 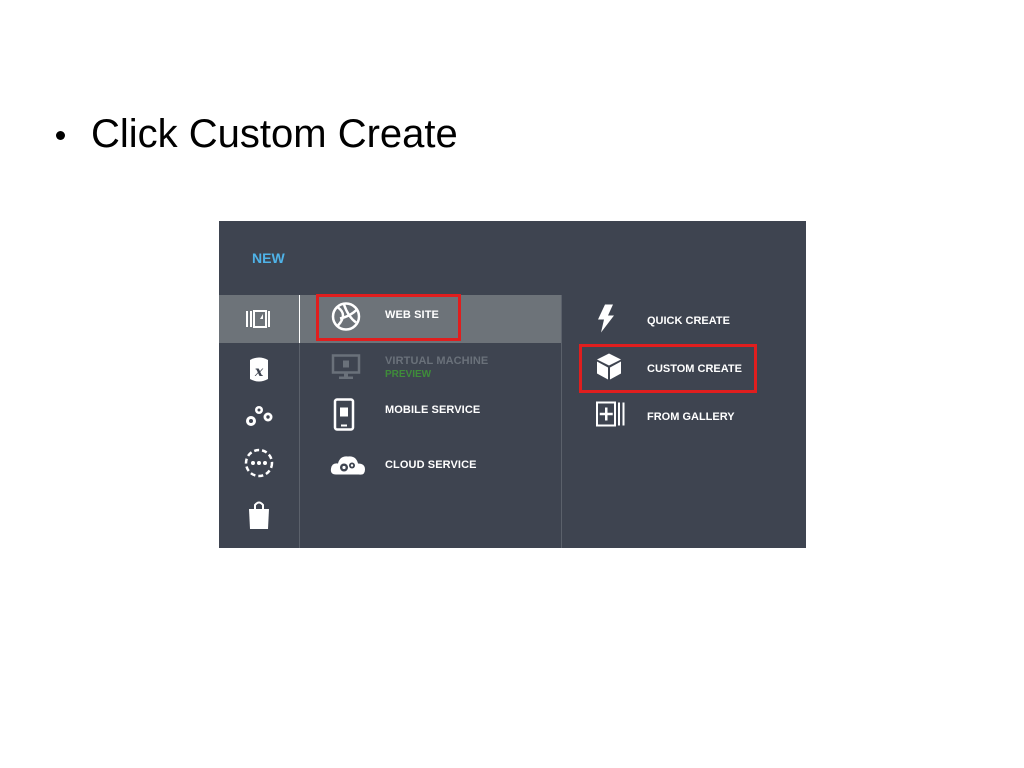 I want to click on svg-text: x, so click(x=259, y=372).